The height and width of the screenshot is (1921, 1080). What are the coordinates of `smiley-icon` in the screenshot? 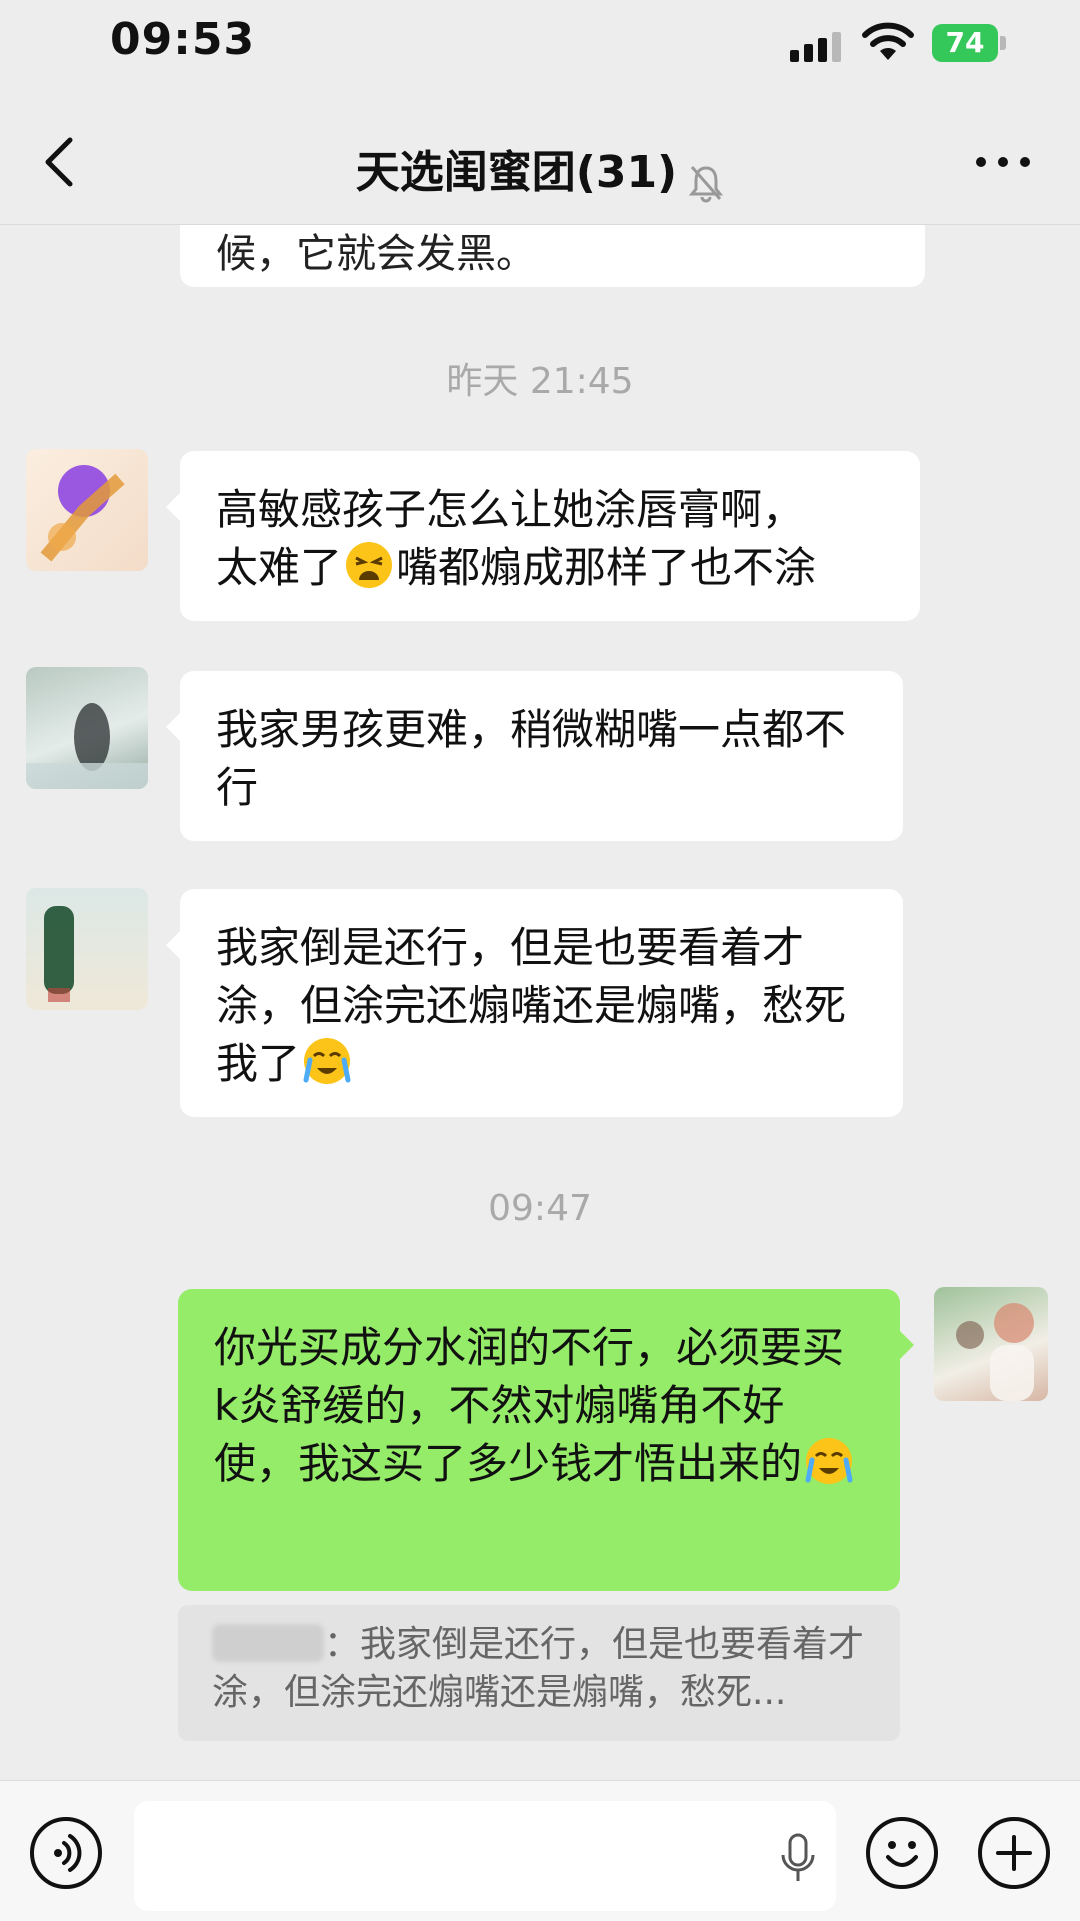 It's located at (902, 1853).